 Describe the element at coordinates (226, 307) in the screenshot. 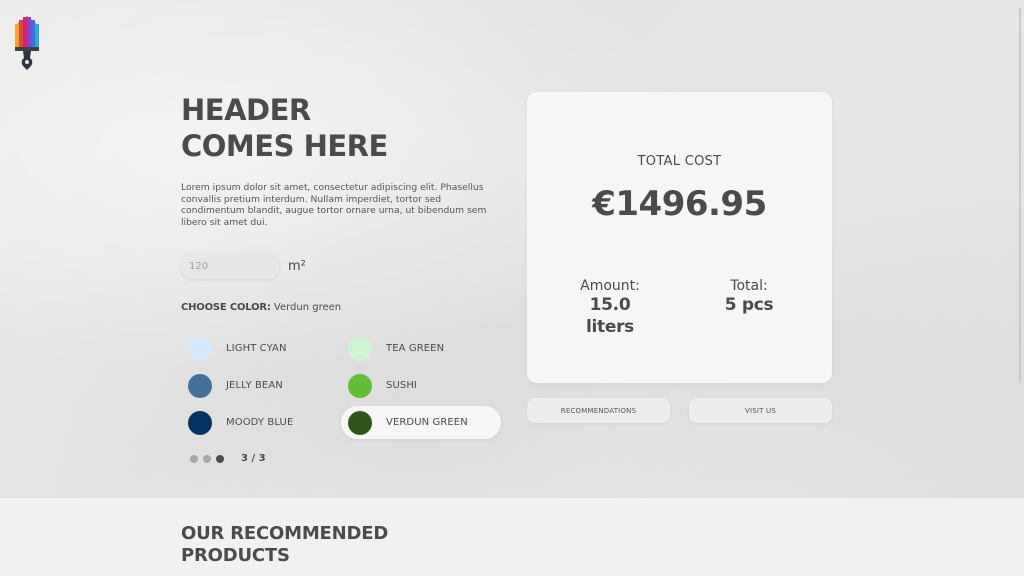

I see `choose-color-heading: CHOOSE COLOR:` at that location.